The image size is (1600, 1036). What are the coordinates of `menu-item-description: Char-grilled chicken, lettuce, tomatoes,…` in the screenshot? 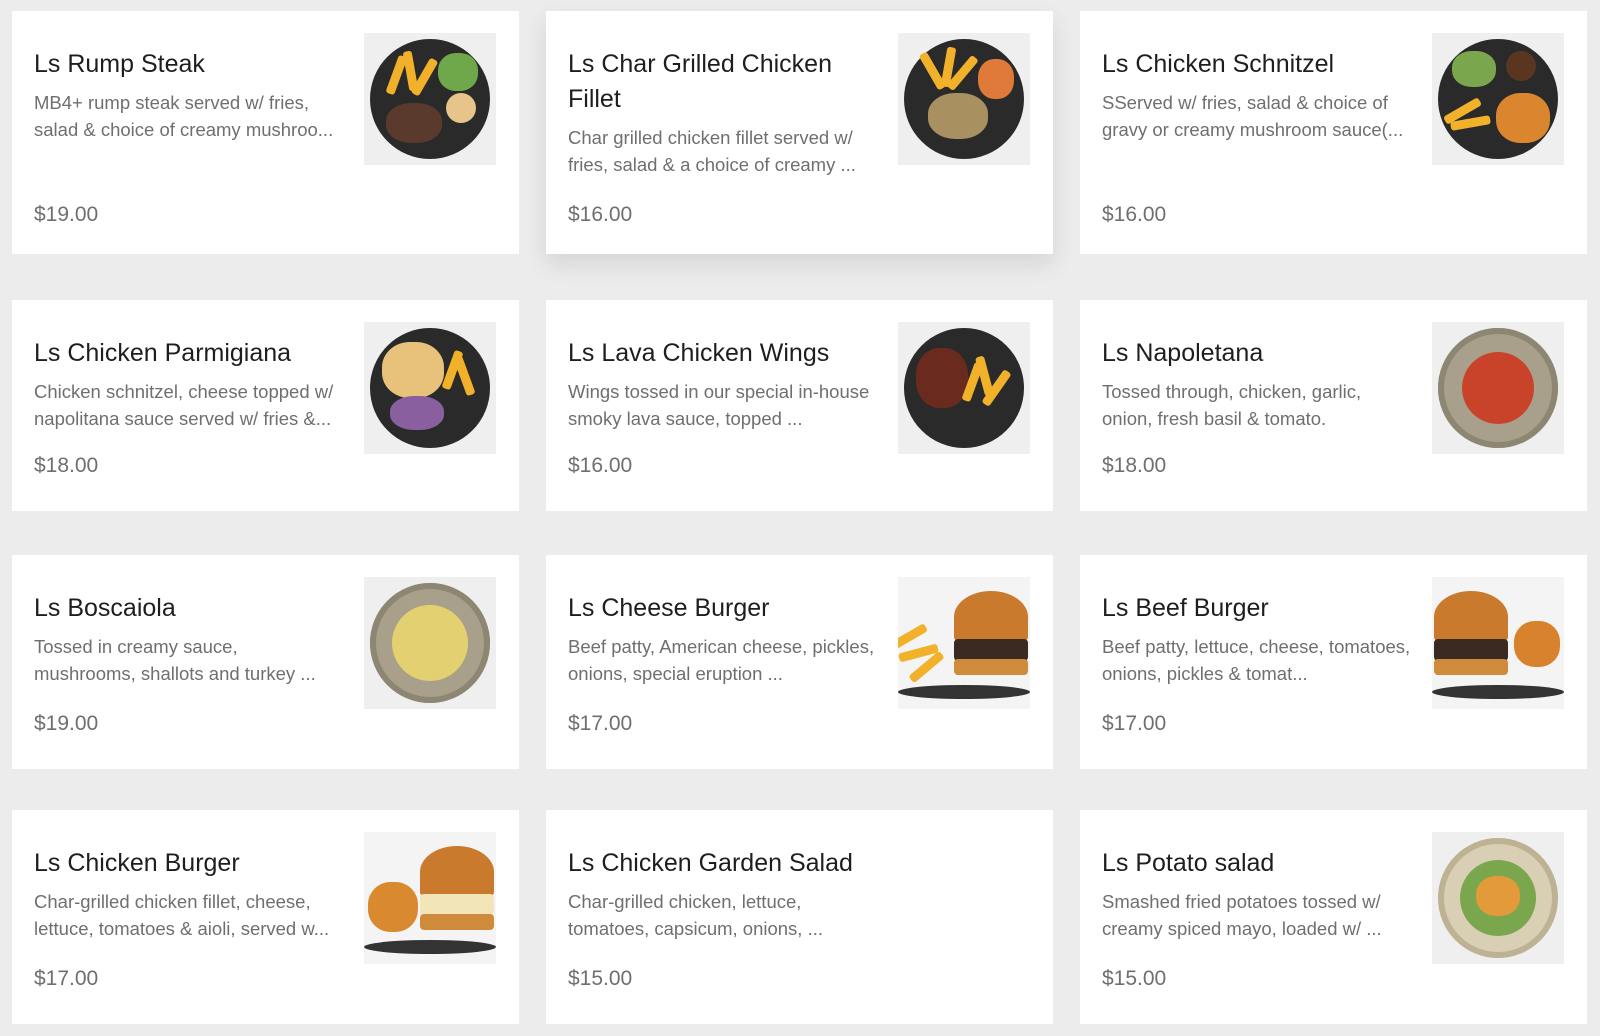 It's located at (696, 915).